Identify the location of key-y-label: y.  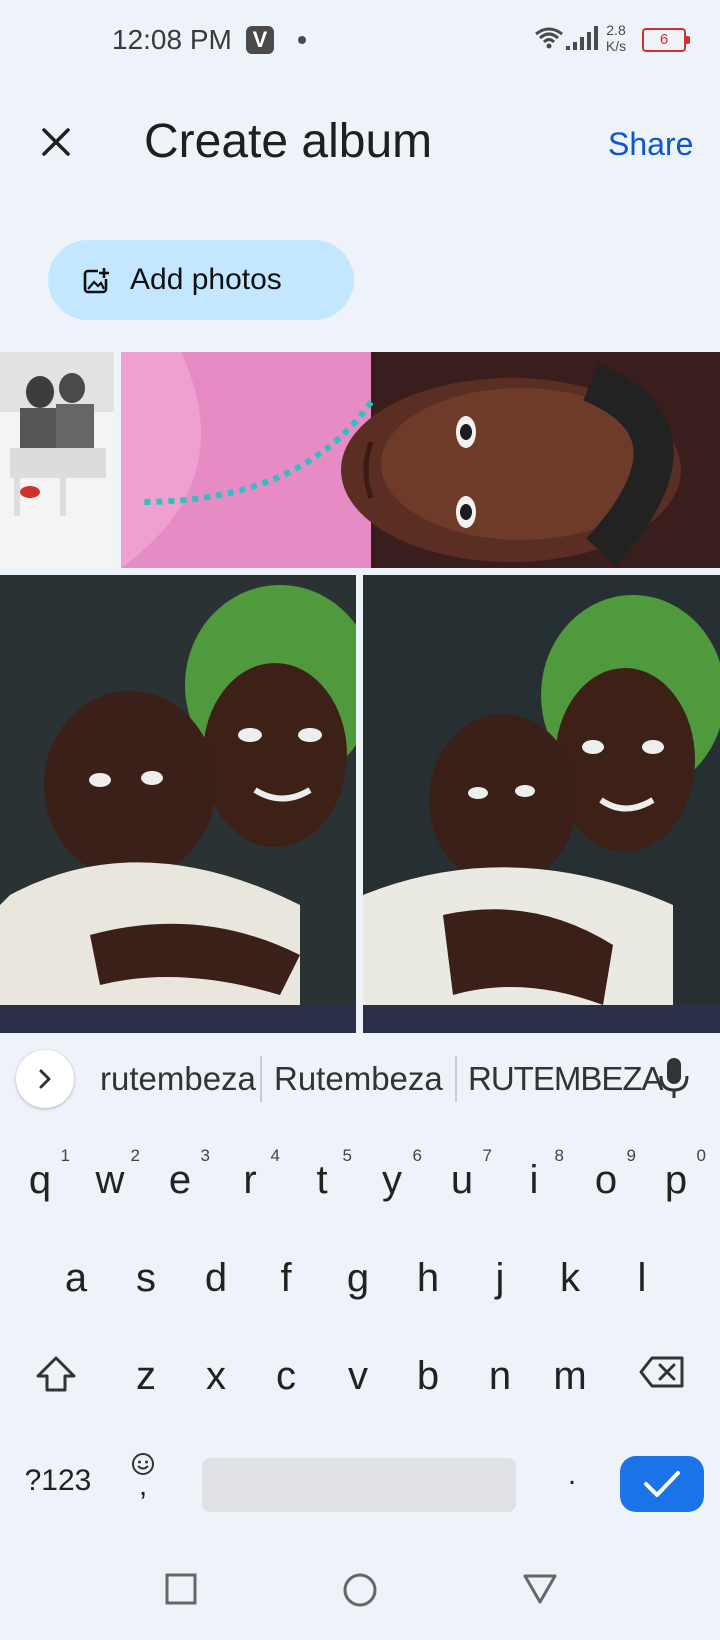
(392, 1180).